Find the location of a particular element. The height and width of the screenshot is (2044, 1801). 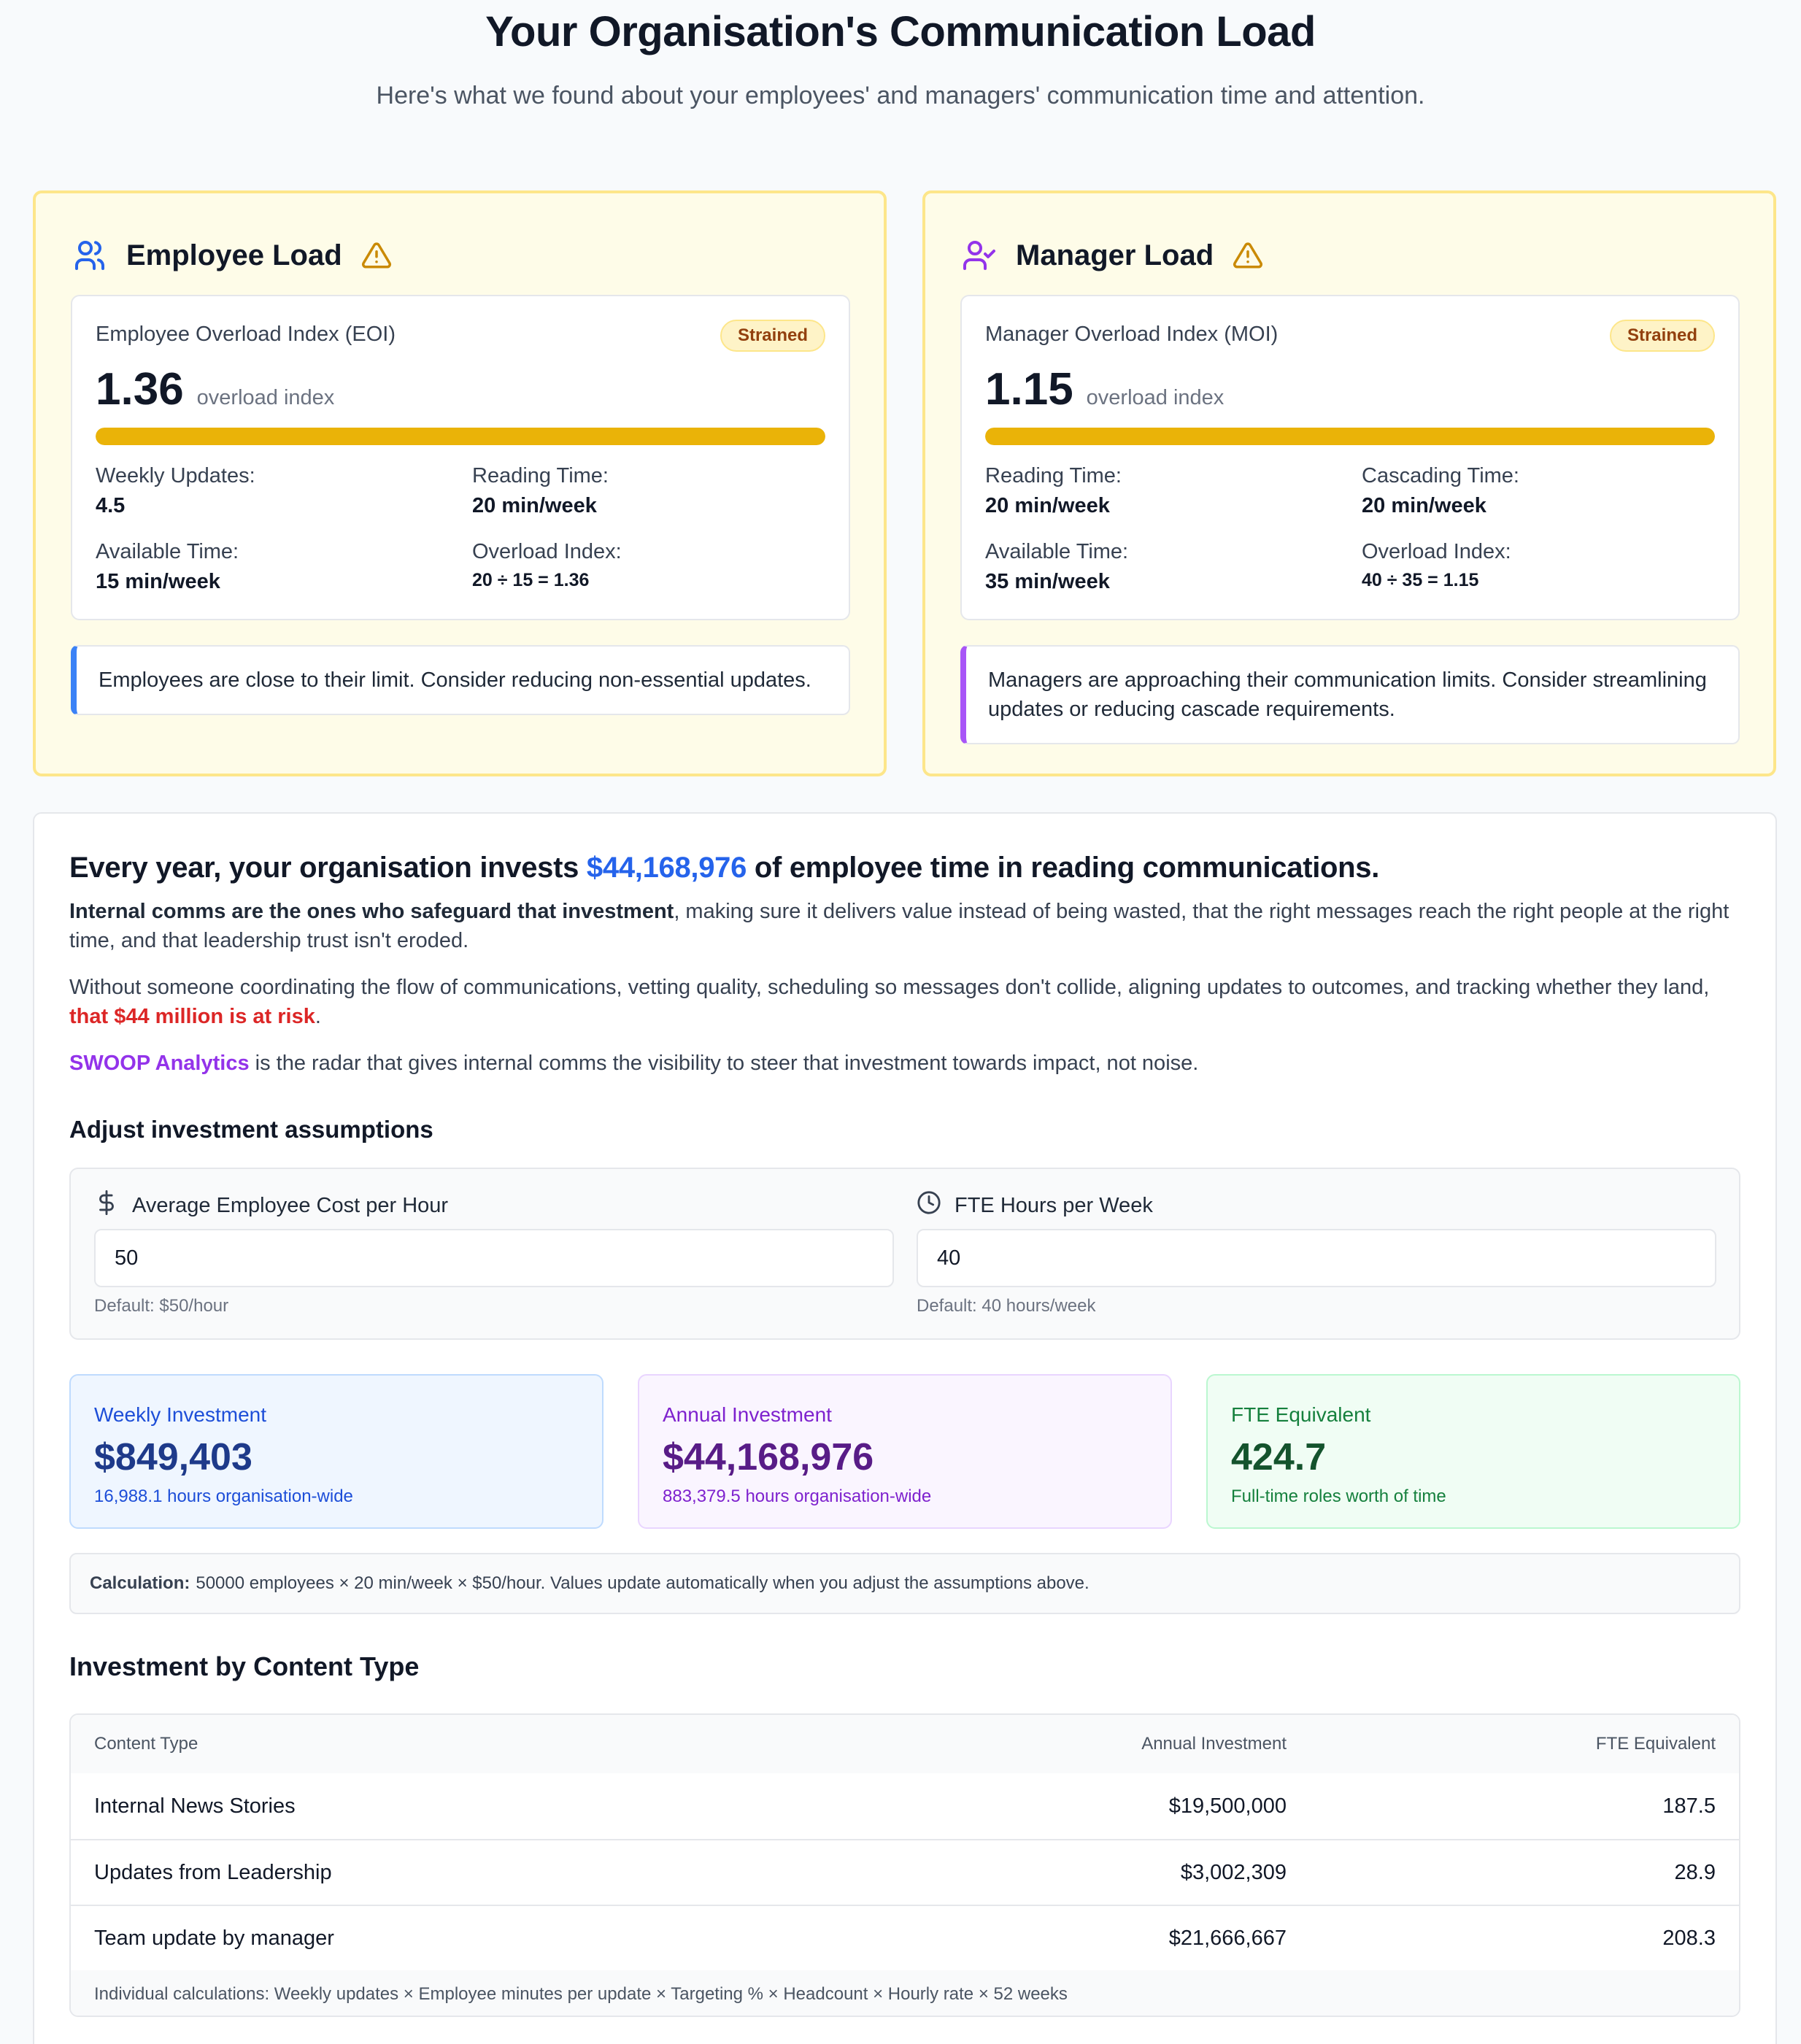

content-type-title: Investment by Content Type is located at coordinates (244, 1666).